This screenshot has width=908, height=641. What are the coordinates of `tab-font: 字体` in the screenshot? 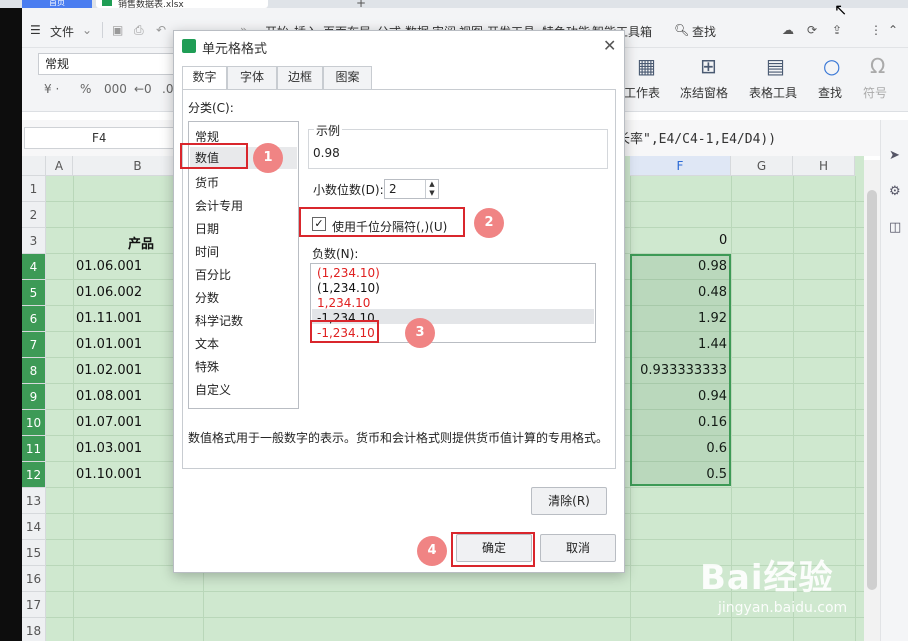 It's located at (252, 77).